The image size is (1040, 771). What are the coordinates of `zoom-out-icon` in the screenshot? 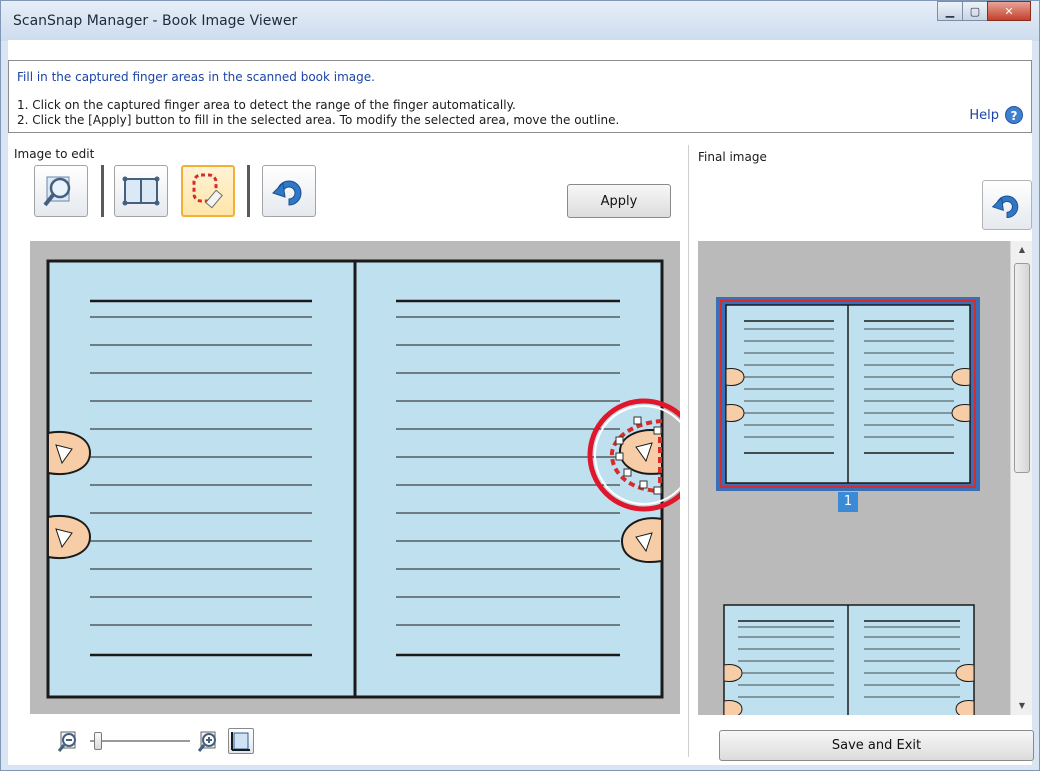 It's located at (66, 741).